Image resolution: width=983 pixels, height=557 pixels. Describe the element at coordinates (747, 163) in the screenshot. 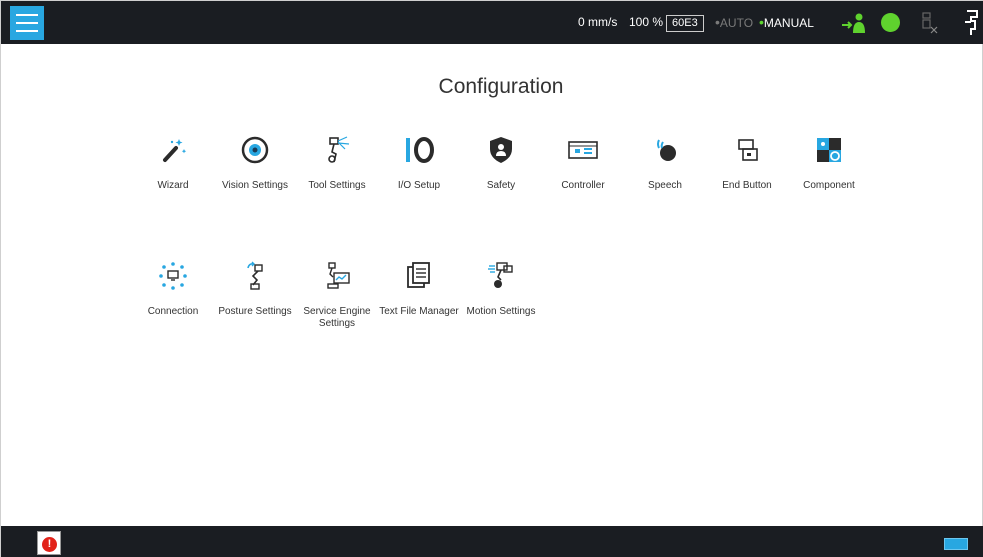

I see `config-item-end-button: End Button` at that location.